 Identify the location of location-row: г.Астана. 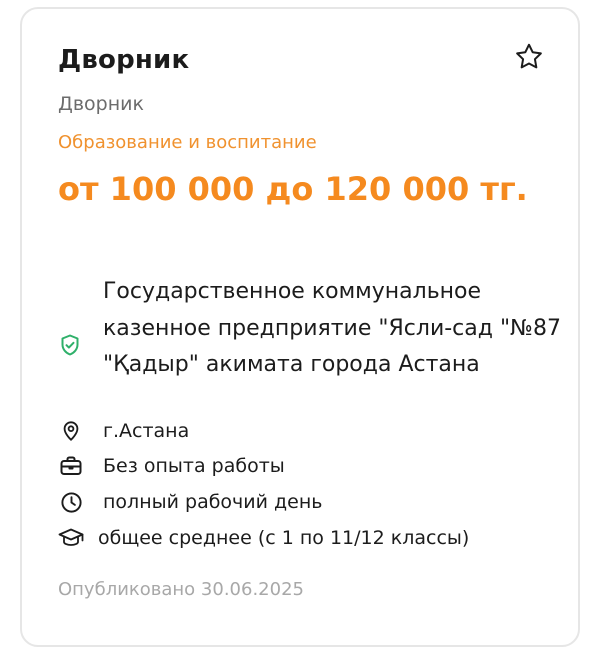
(123, 431).